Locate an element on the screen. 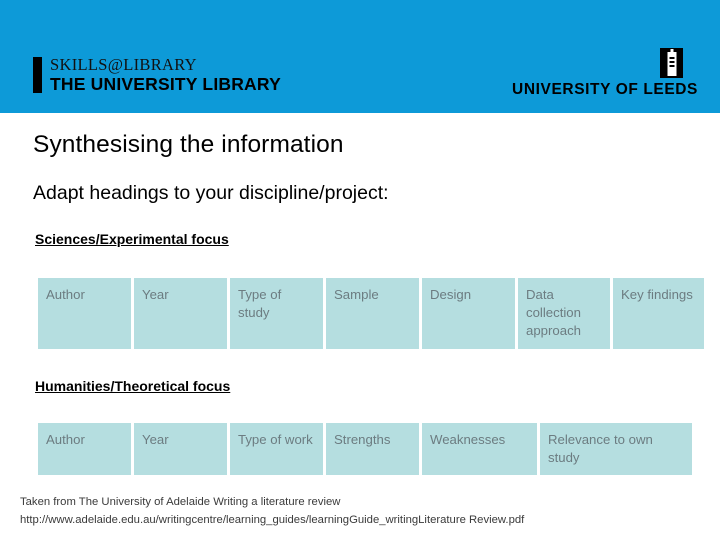 The height and width of the screenshot is (540, 720). page-title: Synthesising the information is located at coordinates (188, 144).